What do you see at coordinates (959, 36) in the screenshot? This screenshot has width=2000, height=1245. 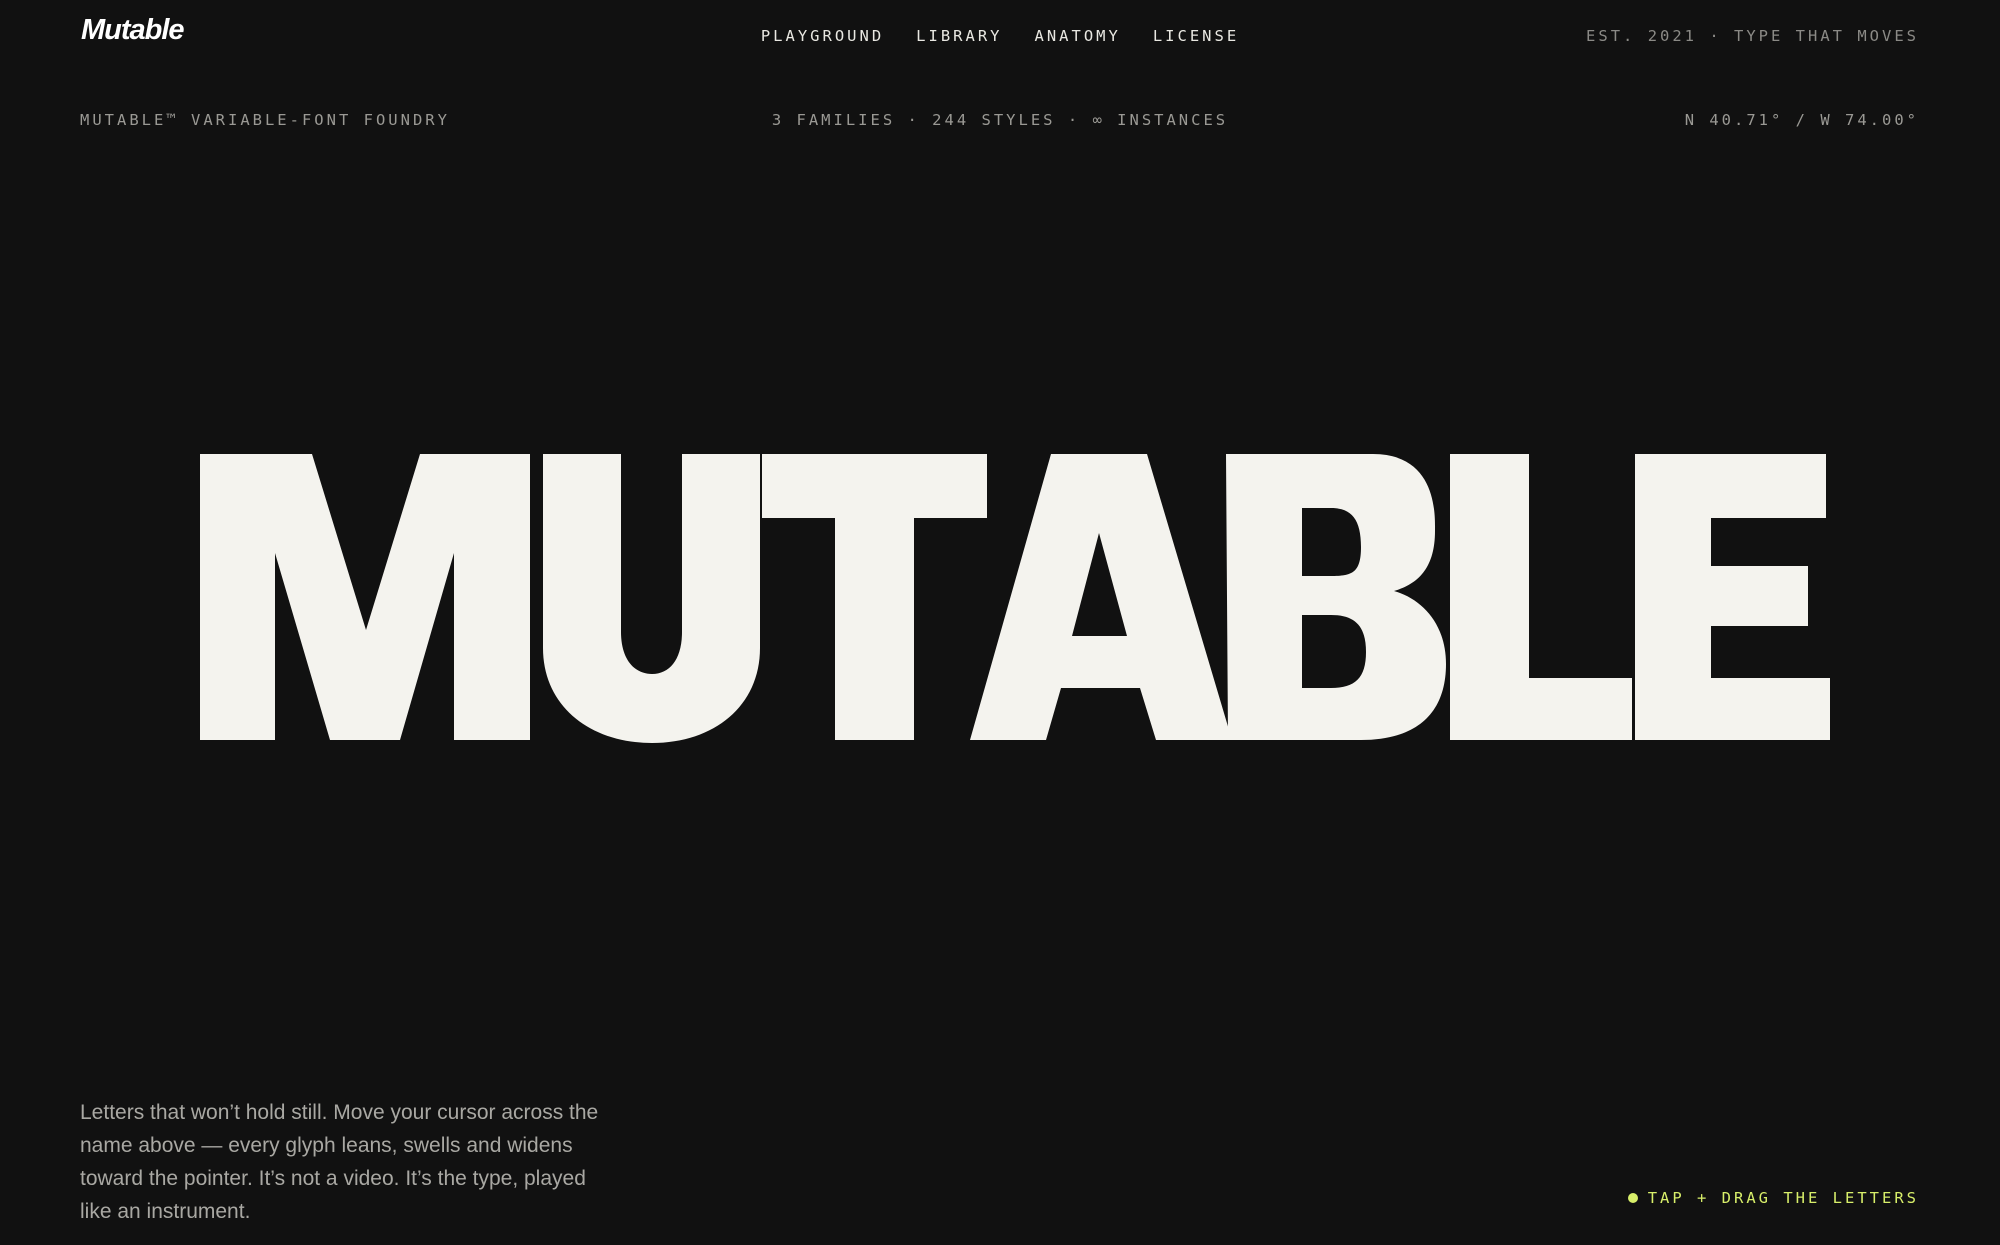 I see `nav-item-library: LIBRARY` at bounding box center [959, 36].